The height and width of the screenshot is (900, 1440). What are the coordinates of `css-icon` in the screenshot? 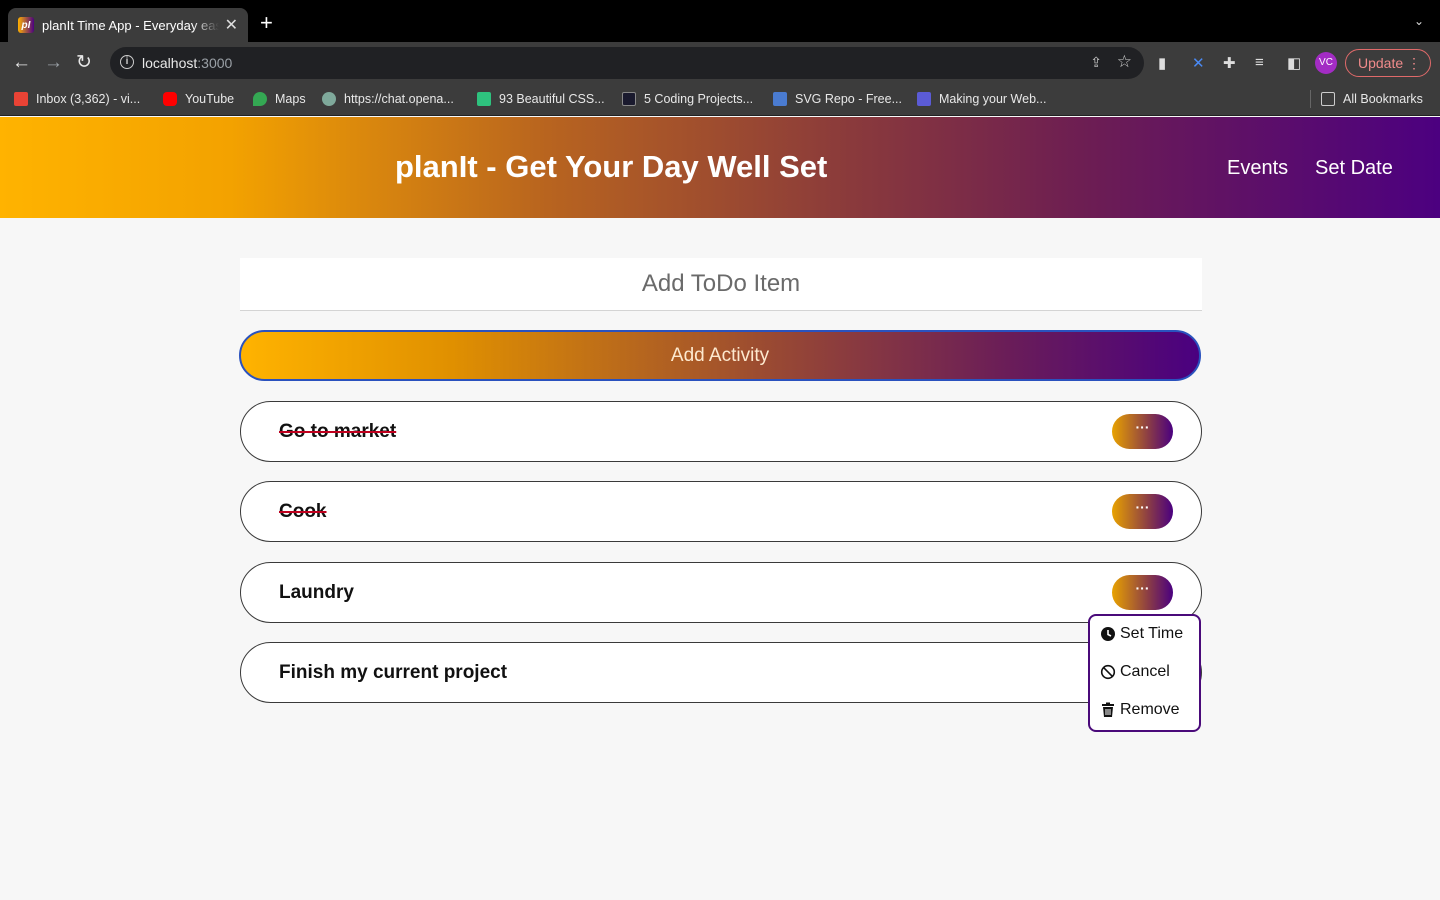 It's located at (484, 99).